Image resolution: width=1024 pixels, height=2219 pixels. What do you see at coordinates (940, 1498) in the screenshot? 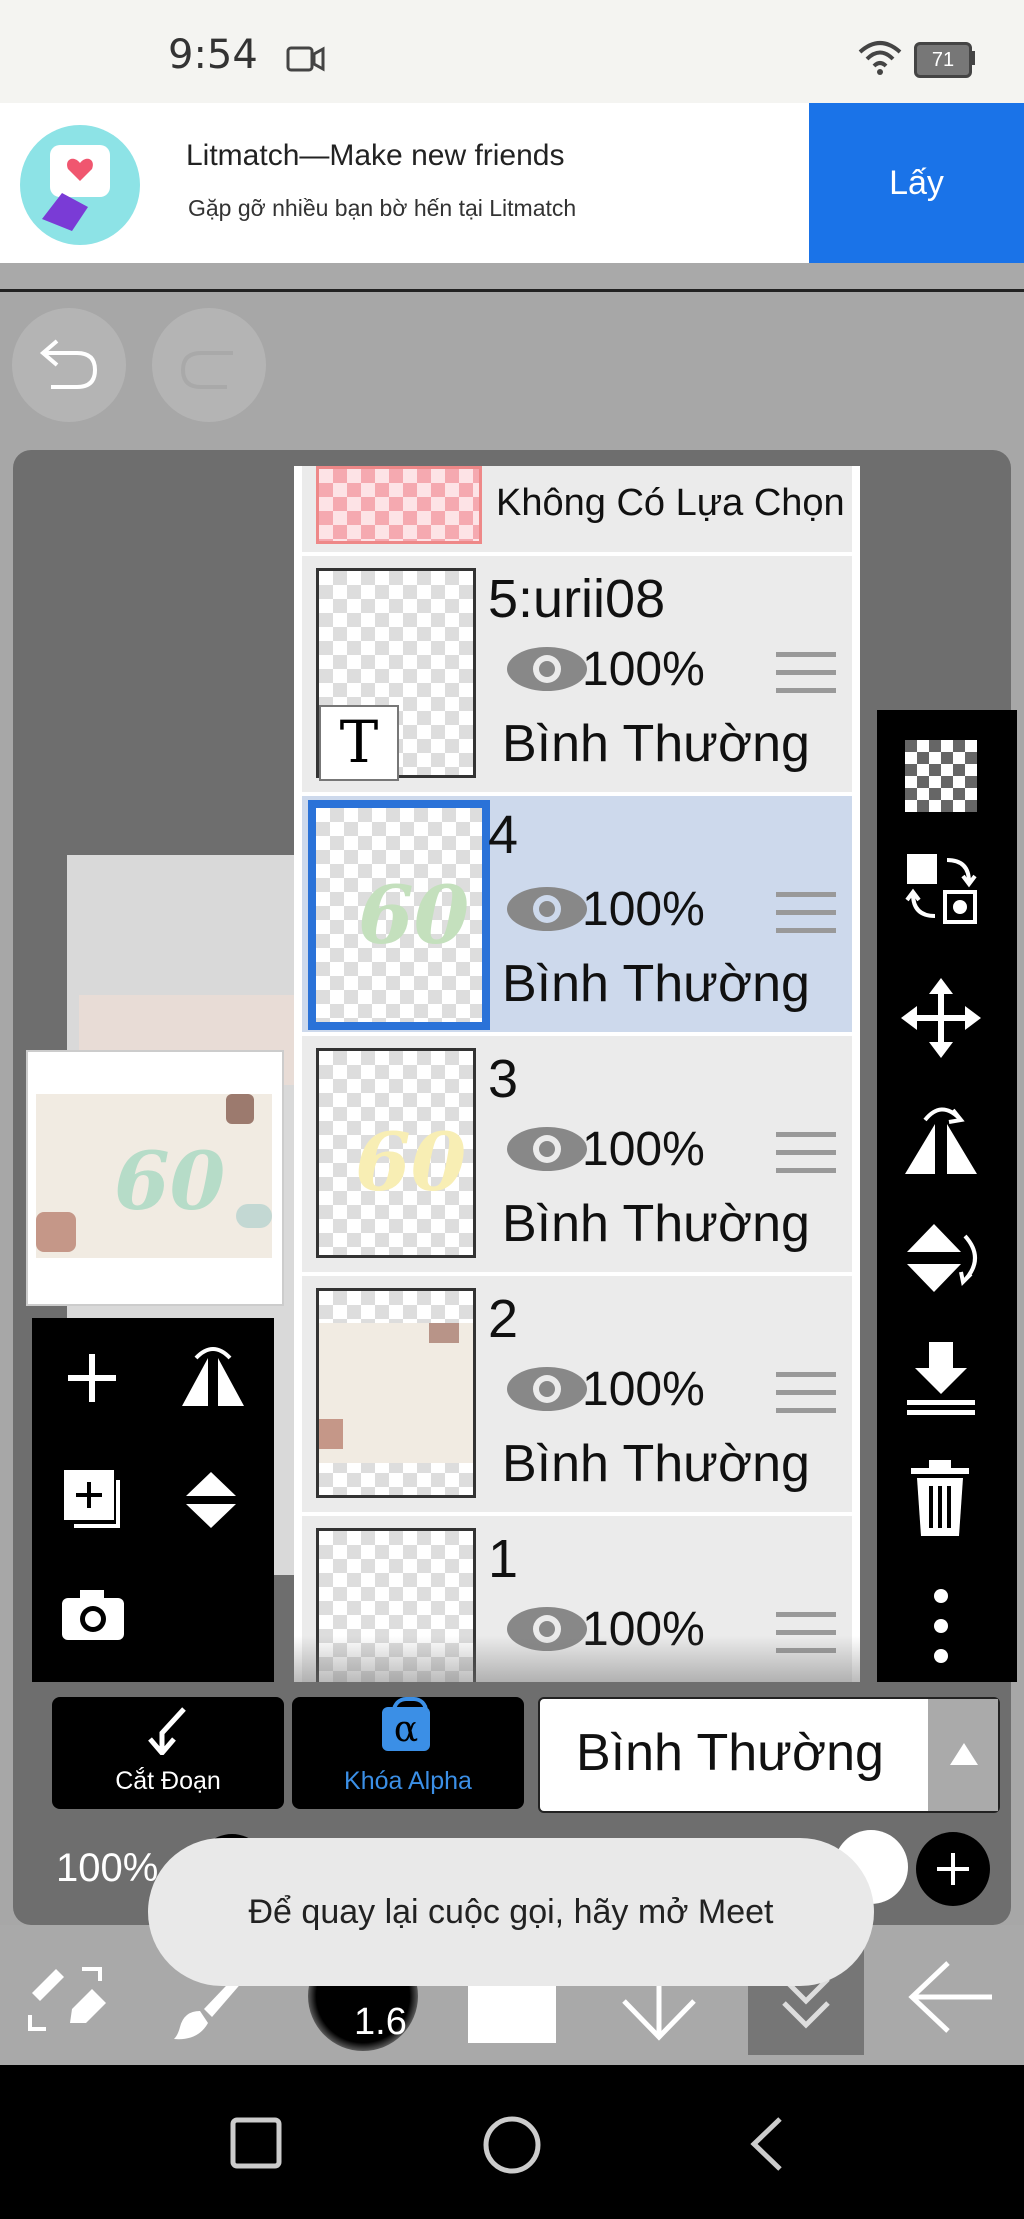
I see `trash-icon` at bounding box center [940, 1498].